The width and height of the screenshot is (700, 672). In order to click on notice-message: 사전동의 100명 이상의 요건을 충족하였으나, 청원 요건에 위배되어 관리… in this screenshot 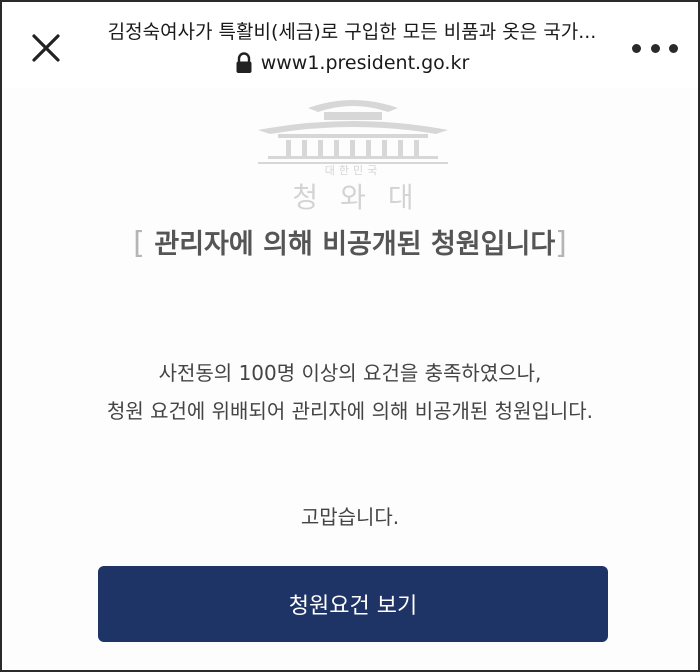, I will do `click(350, 392)`.